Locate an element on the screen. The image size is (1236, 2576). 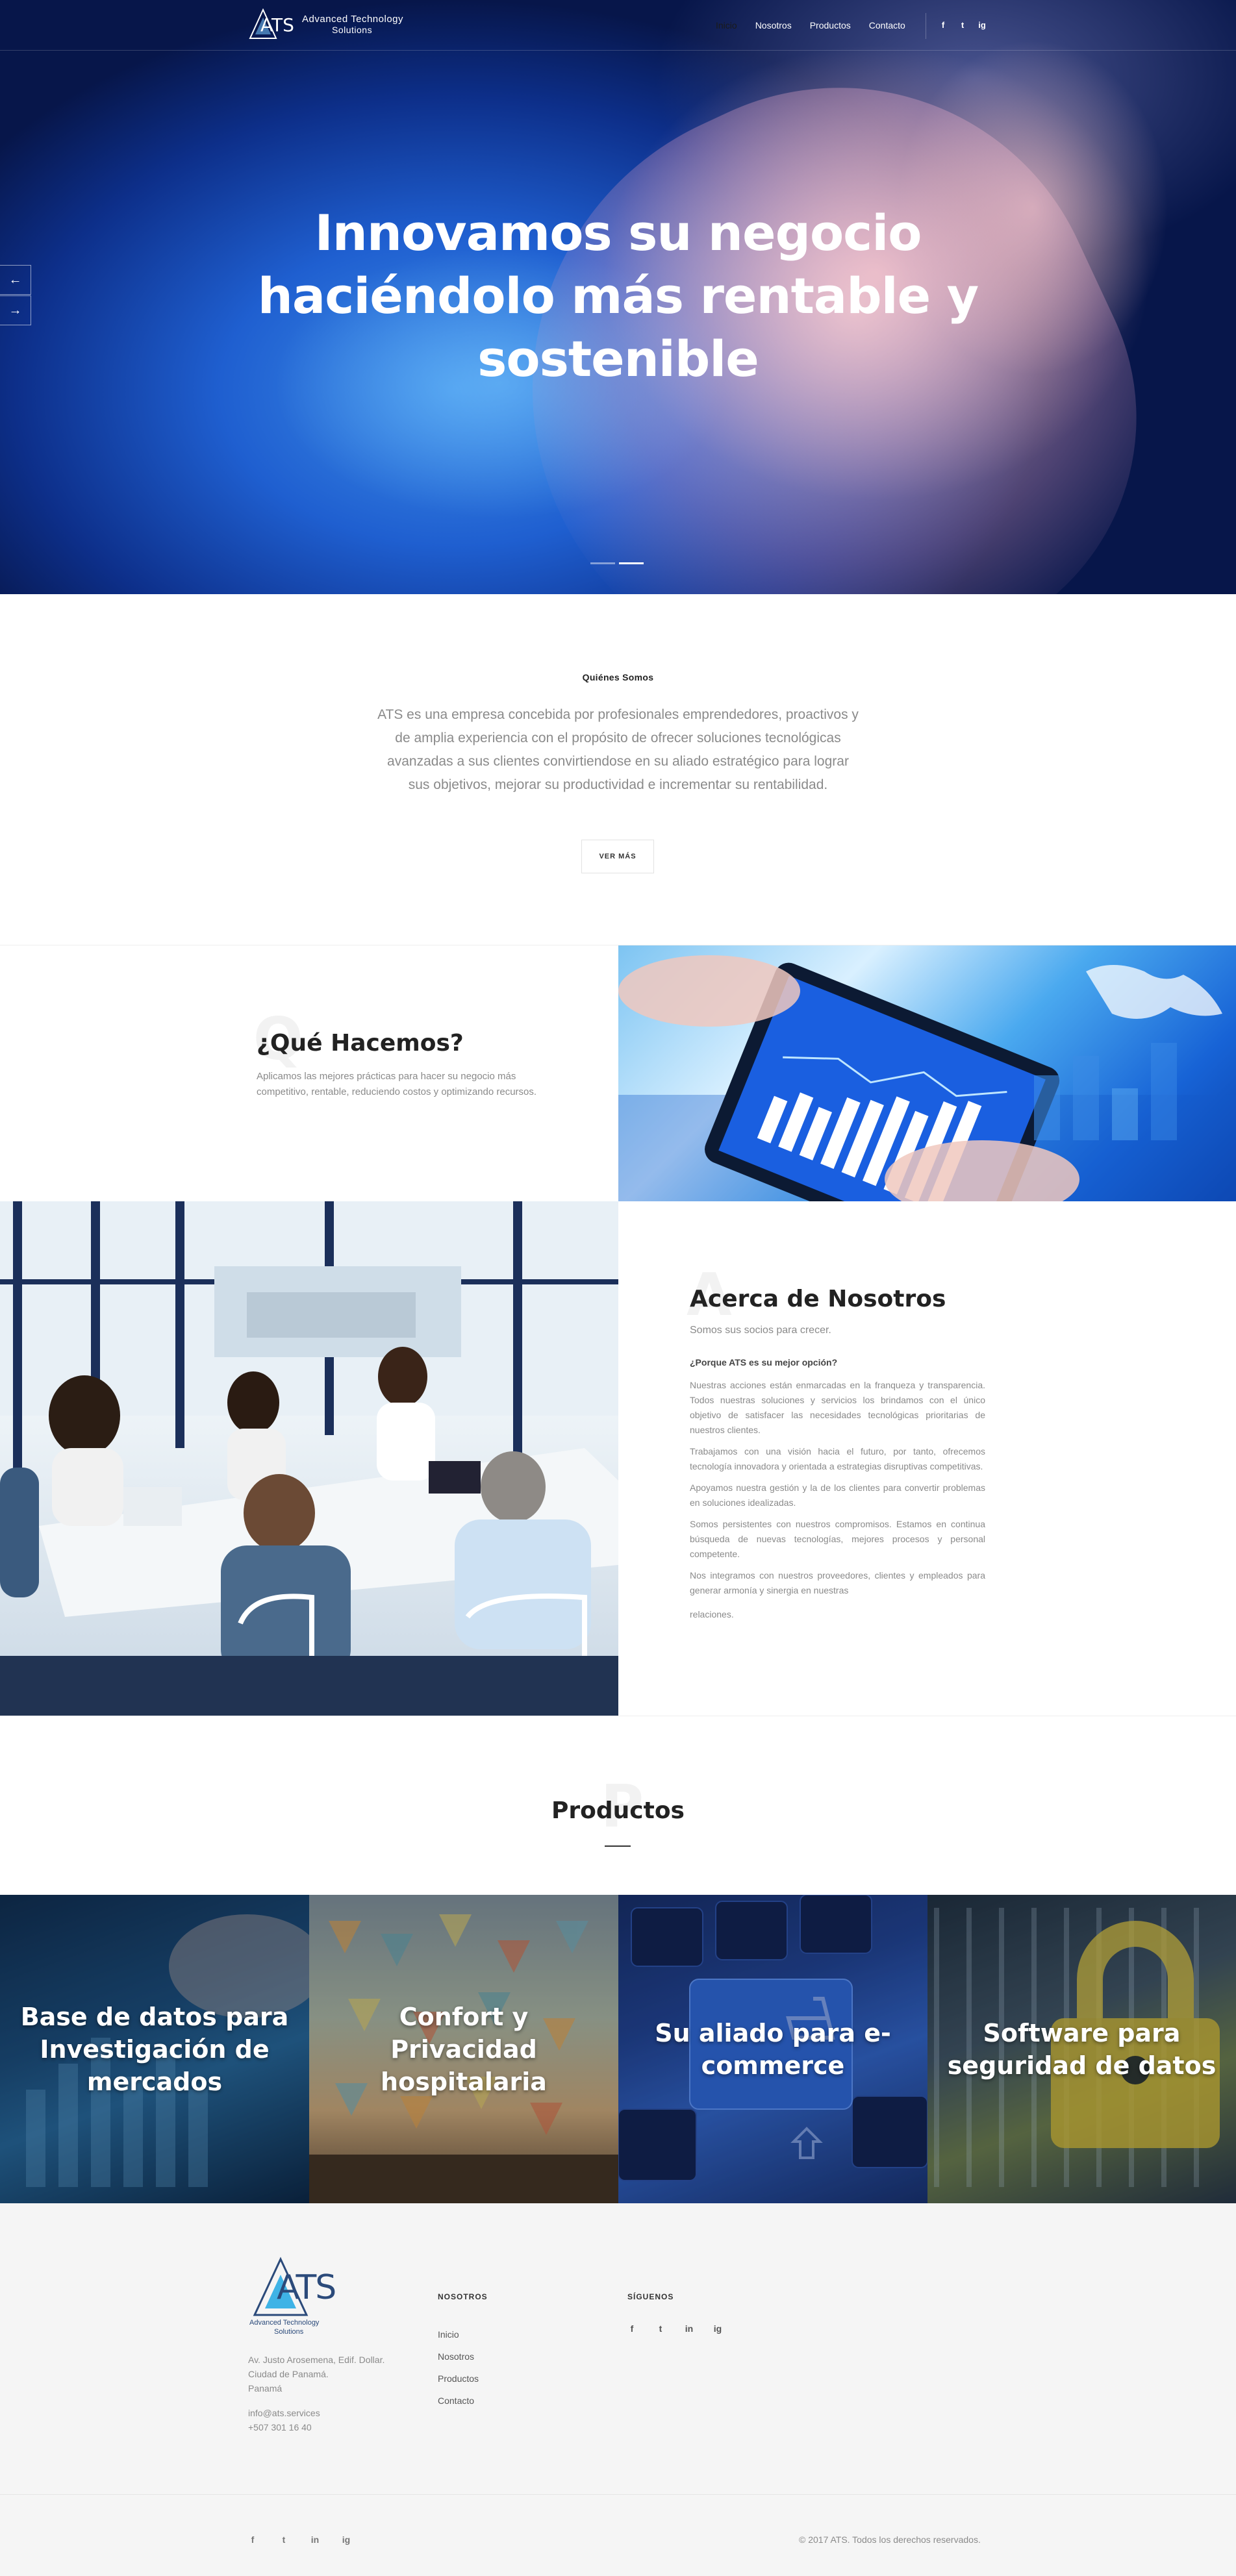
footer-bottom-social: f t in ig is located at coordinates (299, 2539).